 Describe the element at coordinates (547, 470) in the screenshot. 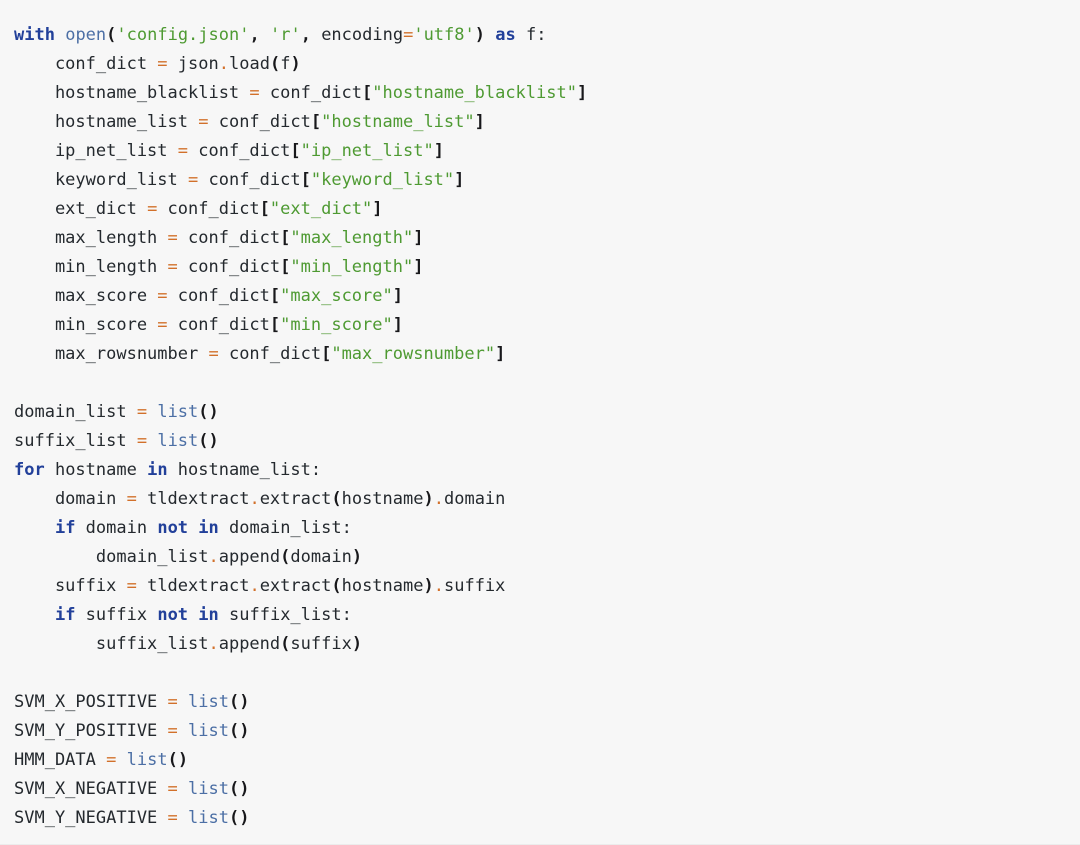

I see `code-line: for hostname in hostname_list:` at that location.